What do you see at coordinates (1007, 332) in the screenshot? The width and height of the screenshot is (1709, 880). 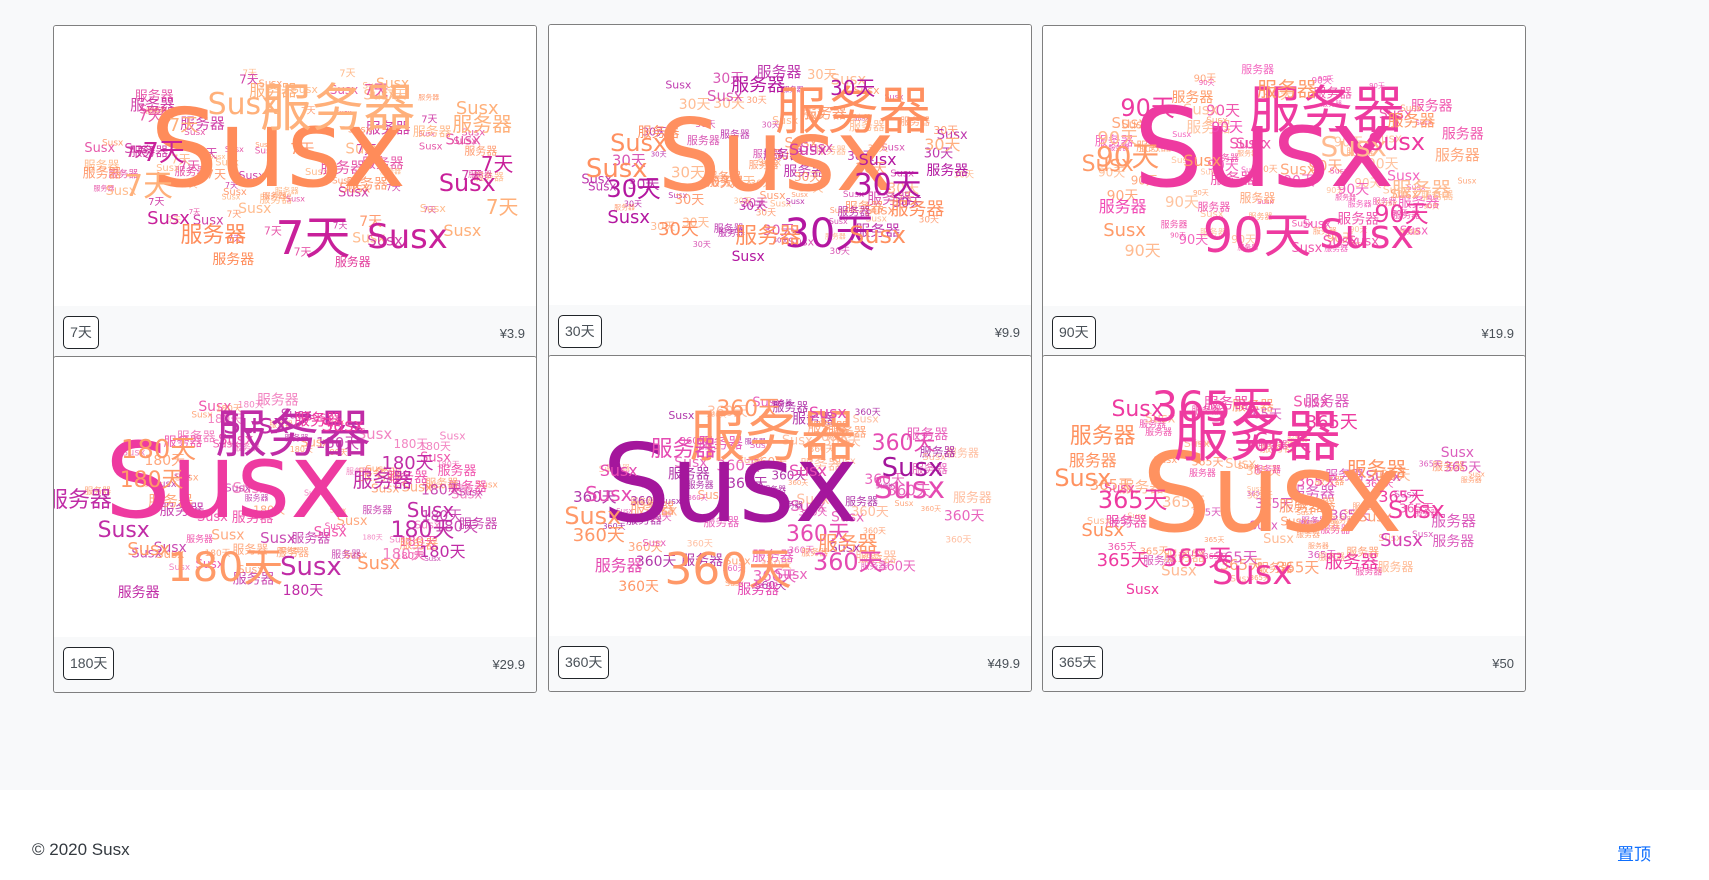 I see `price-label: ¥9.9` at bounding box center [1007, 332].